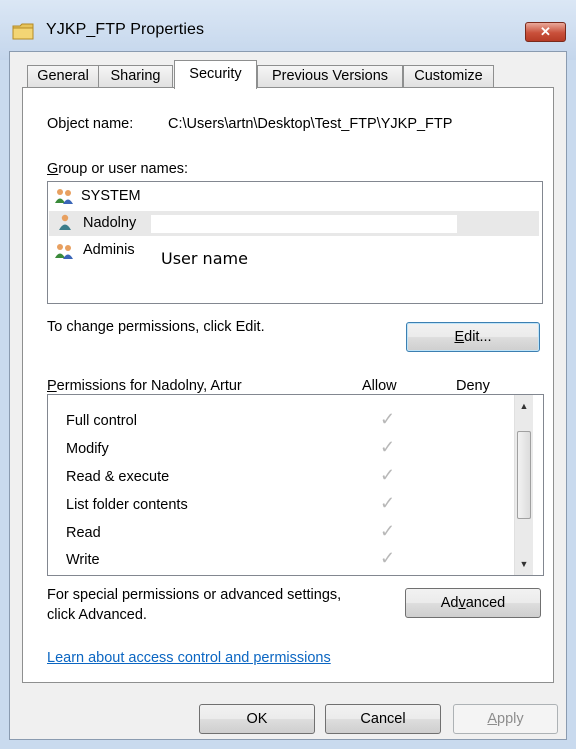  What do you see at coordinates (524, 564) in the screenshot?
I see `scroll-down-icon: ▼` at bounding box center [524, 564].